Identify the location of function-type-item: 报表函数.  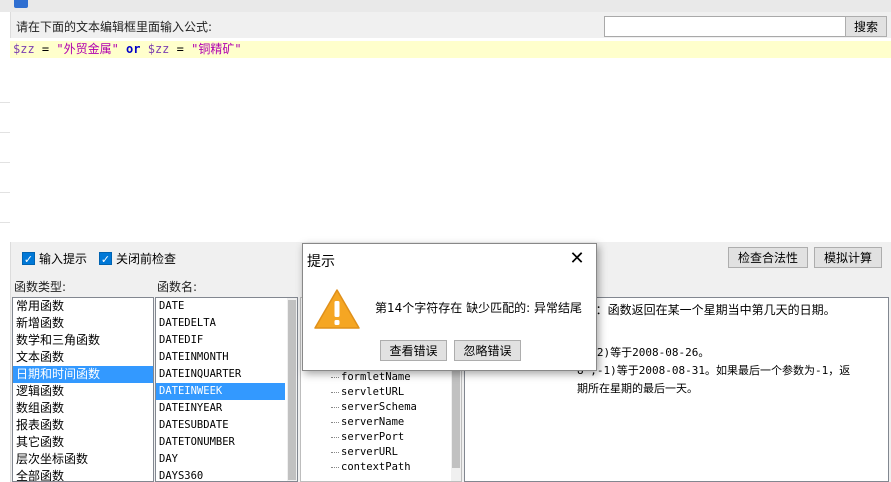
(83, 425).